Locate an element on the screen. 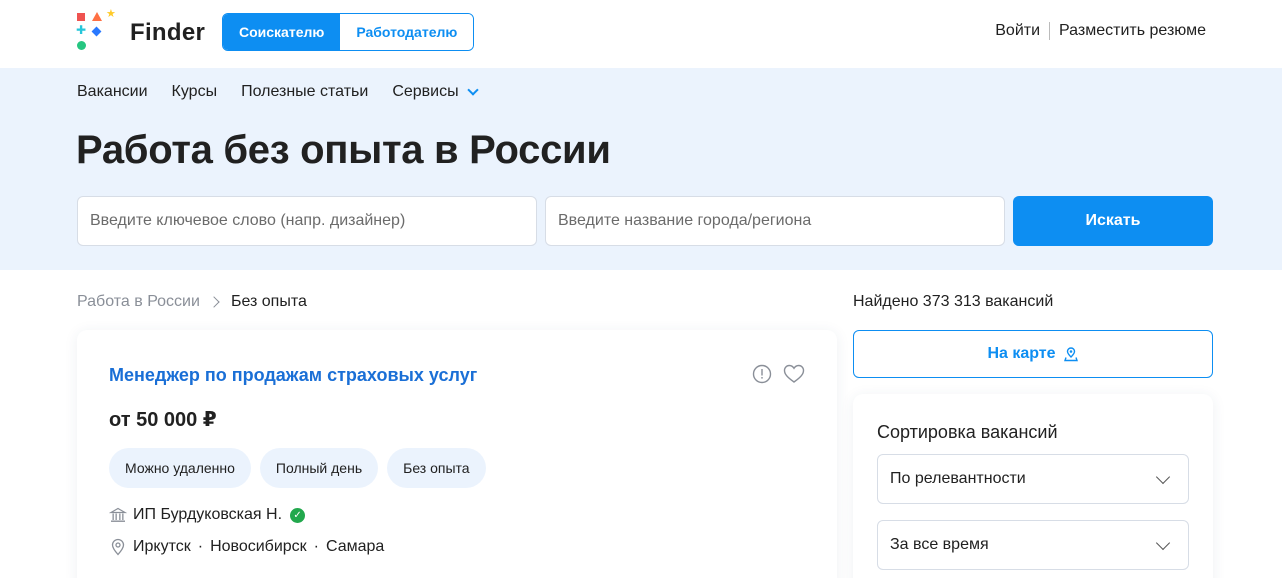 This screenshot has height=578, width=1282. logo-text: Finder is located at coordinates (168, 32).